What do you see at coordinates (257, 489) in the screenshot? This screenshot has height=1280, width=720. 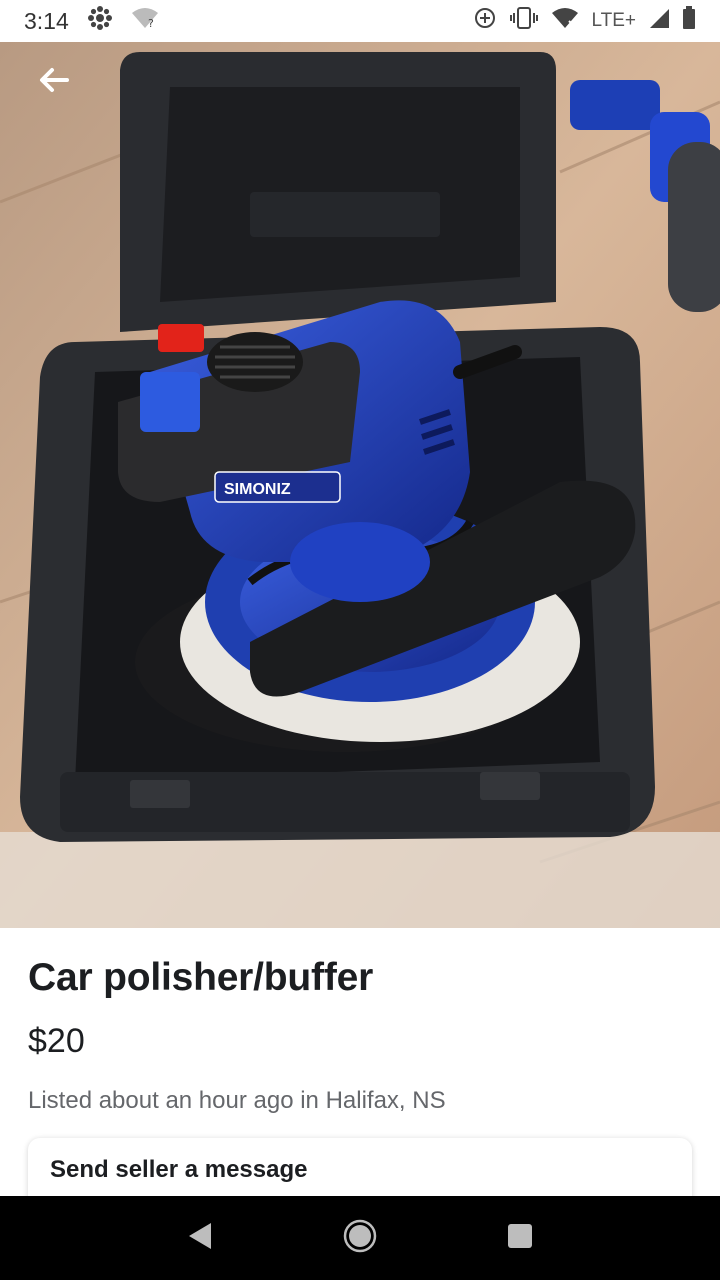 I see `photo-brand-text: SIMONIZ` at bounding box center [257, 489].